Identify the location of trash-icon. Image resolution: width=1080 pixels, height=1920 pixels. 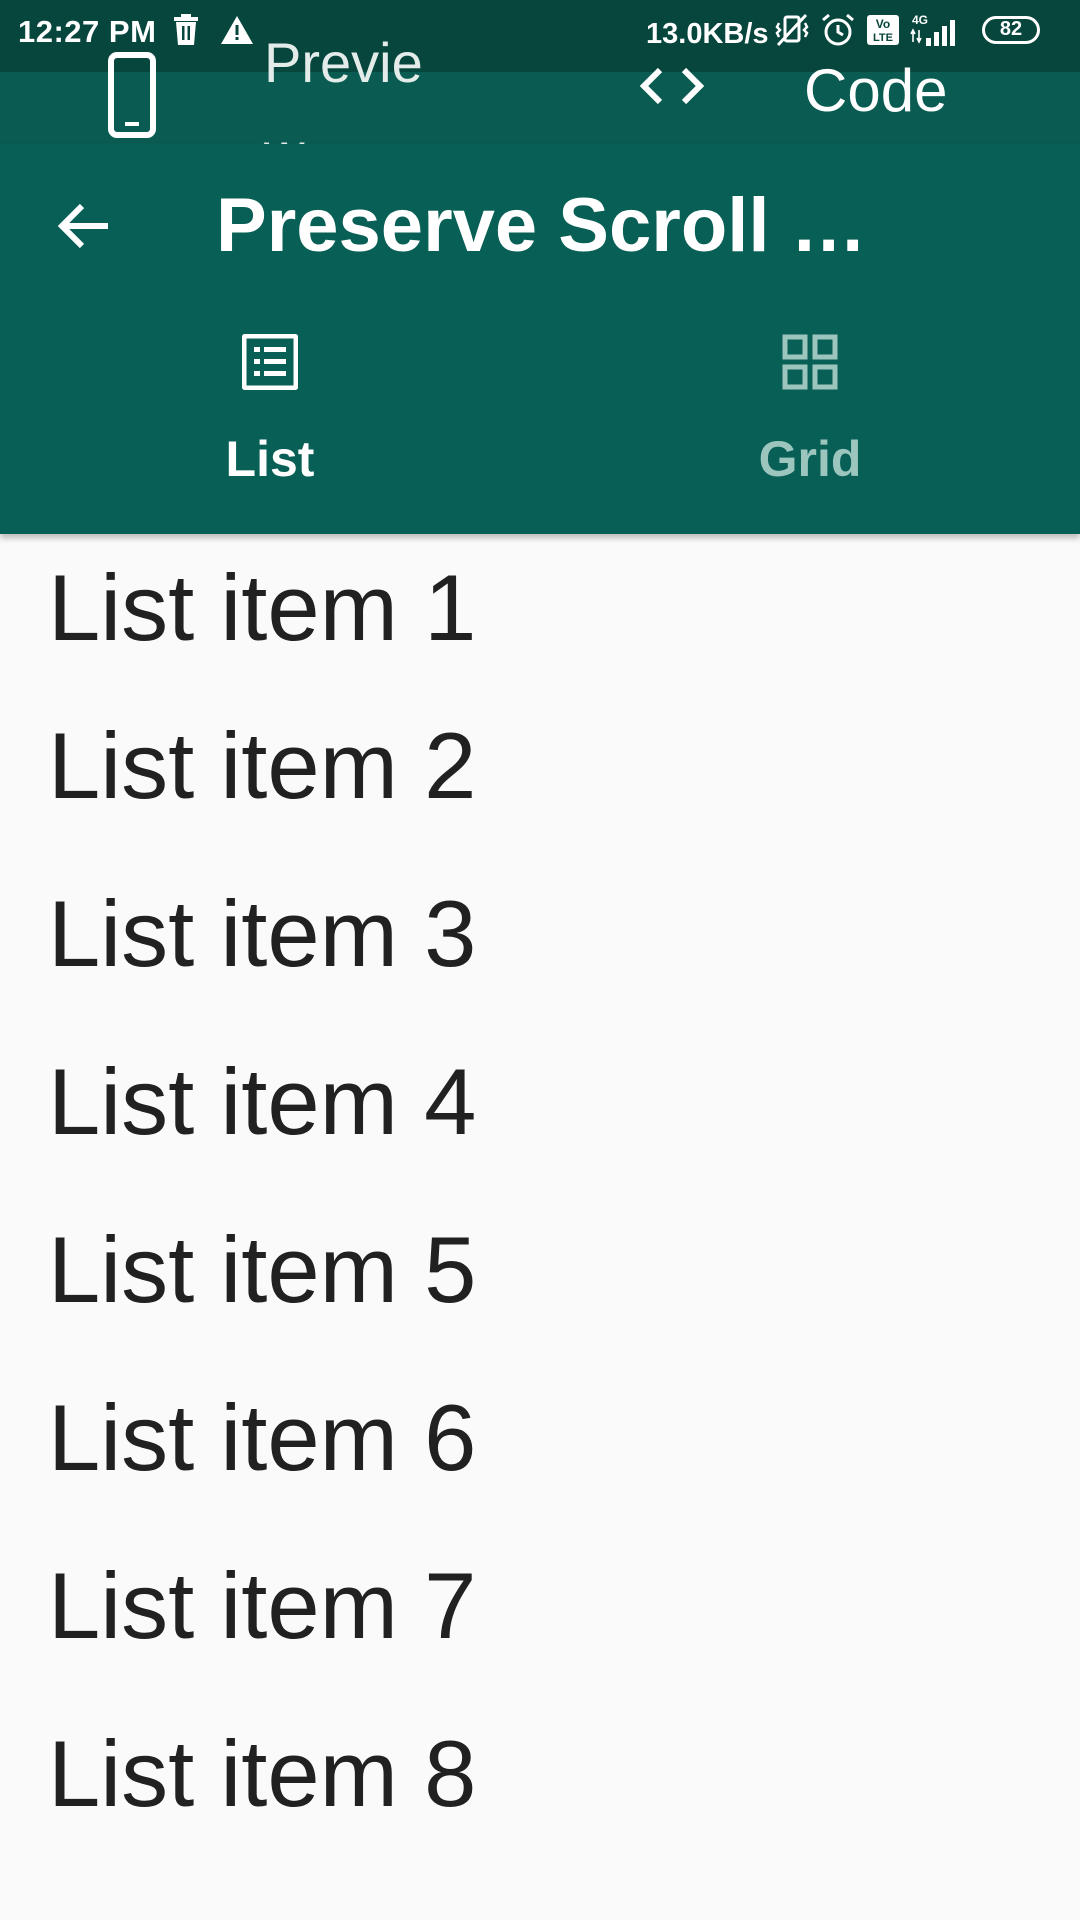
(186, 29).